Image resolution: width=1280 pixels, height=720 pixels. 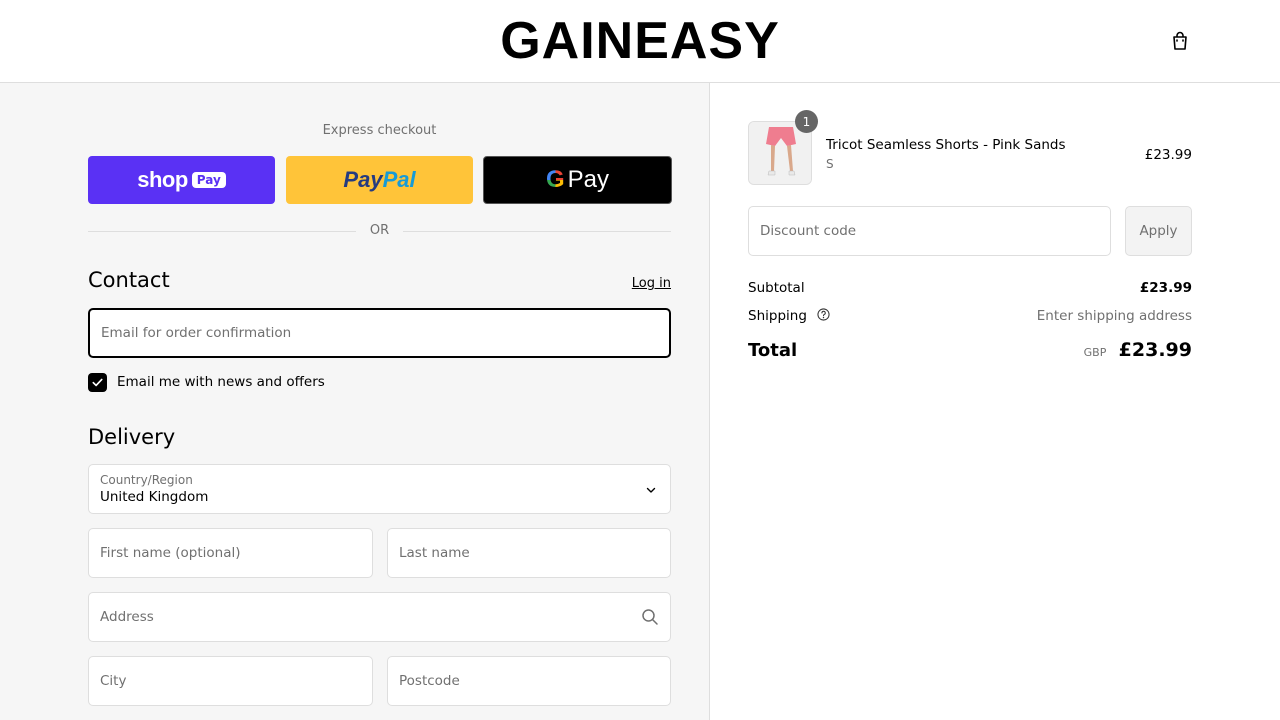 I want to click on shipping-value: Enter shipping address, so click(x=1114, y=316).